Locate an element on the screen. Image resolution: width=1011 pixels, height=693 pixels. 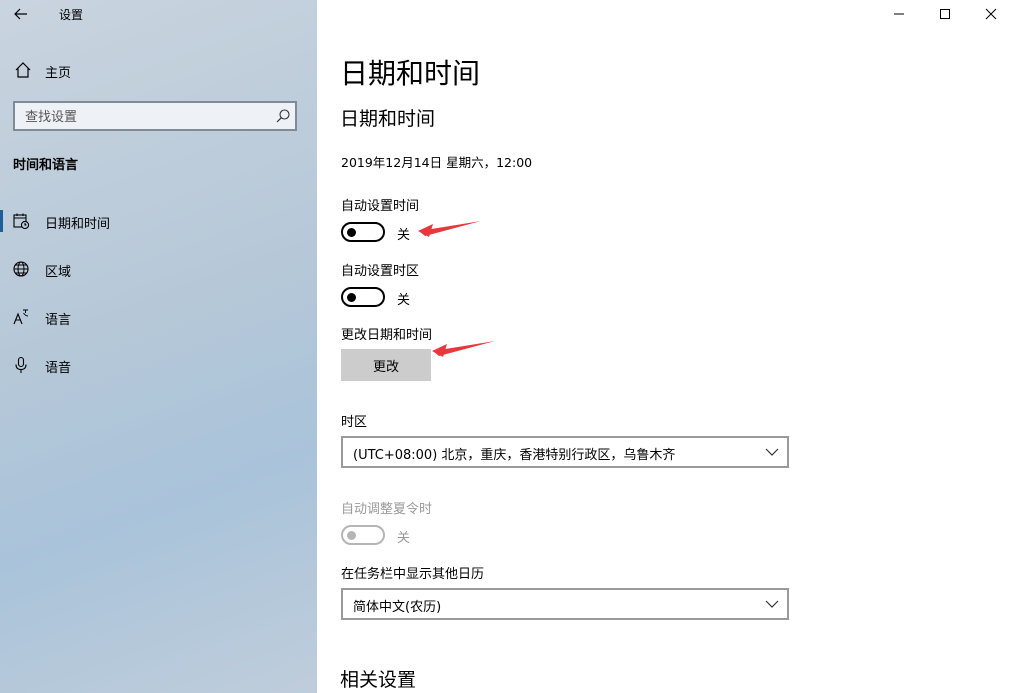
change-datetime-label: 更改日期和时间 is located at coordinates (387, 335).